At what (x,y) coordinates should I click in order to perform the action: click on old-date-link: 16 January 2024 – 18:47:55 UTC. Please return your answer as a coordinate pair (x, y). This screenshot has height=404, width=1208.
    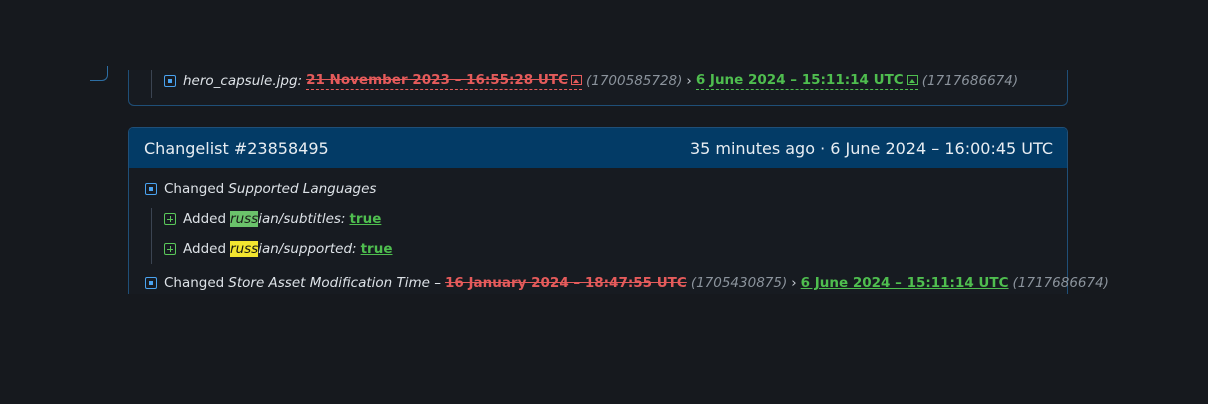
    Looking at the image, I should click on (566, 283).